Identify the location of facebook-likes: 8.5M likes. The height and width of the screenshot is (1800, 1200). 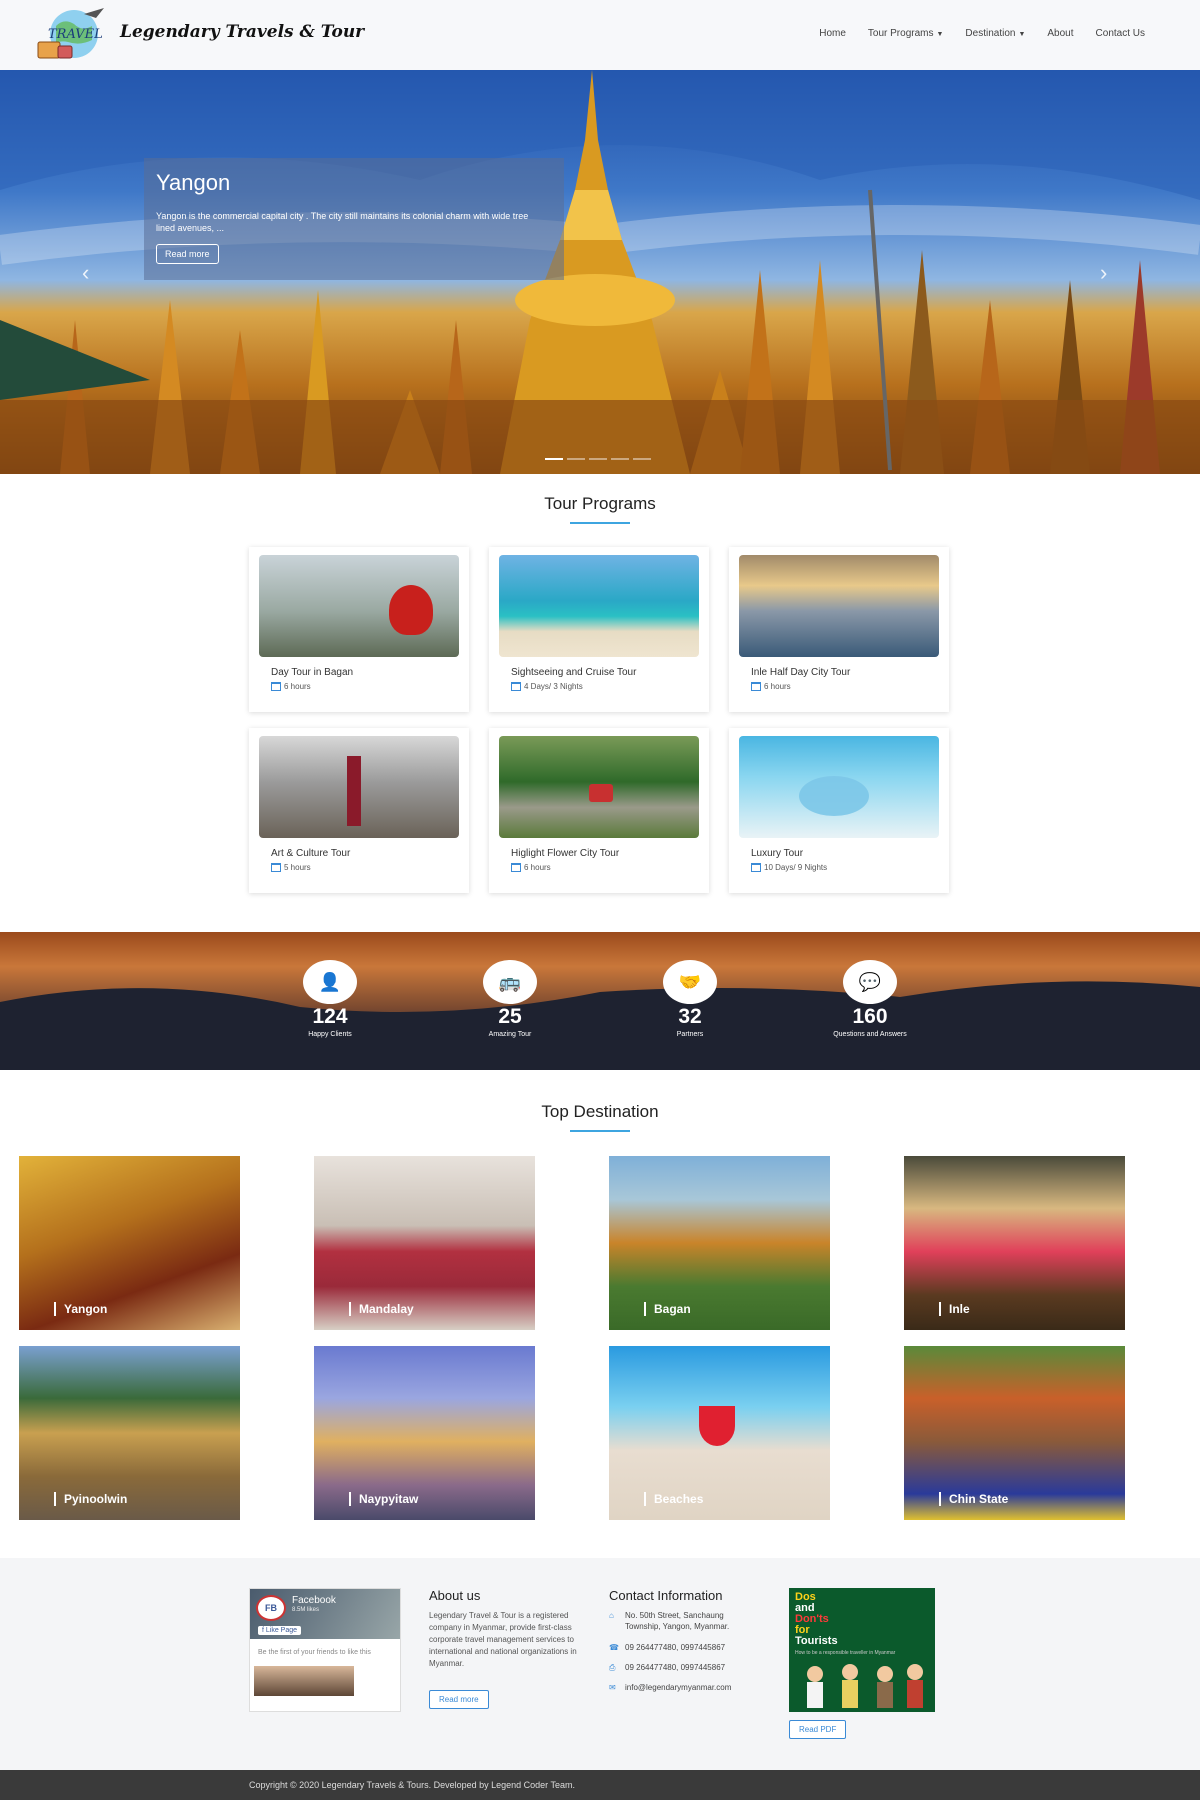
(306, 1610).